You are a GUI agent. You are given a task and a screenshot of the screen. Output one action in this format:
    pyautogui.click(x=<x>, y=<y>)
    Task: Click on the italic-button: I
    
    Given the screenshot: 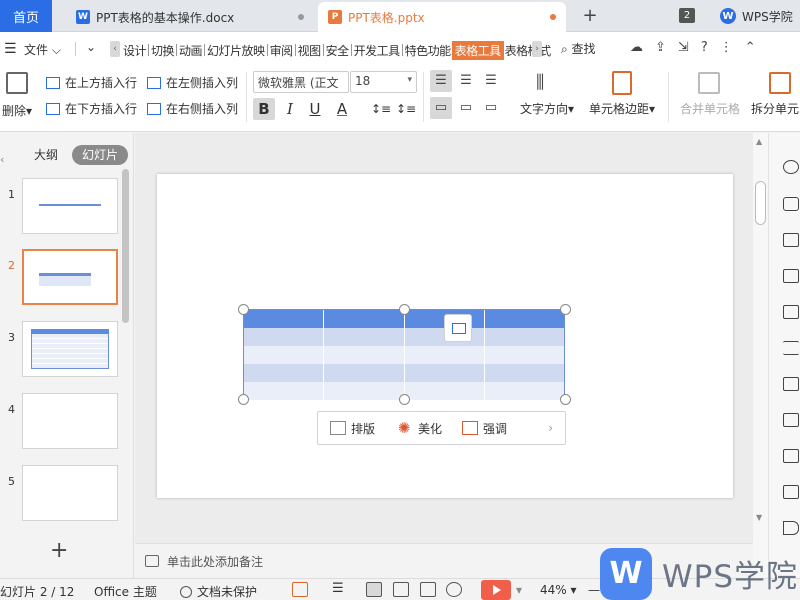 What is the action you would take?
    pyautogui.click(x=290, y=109)
    